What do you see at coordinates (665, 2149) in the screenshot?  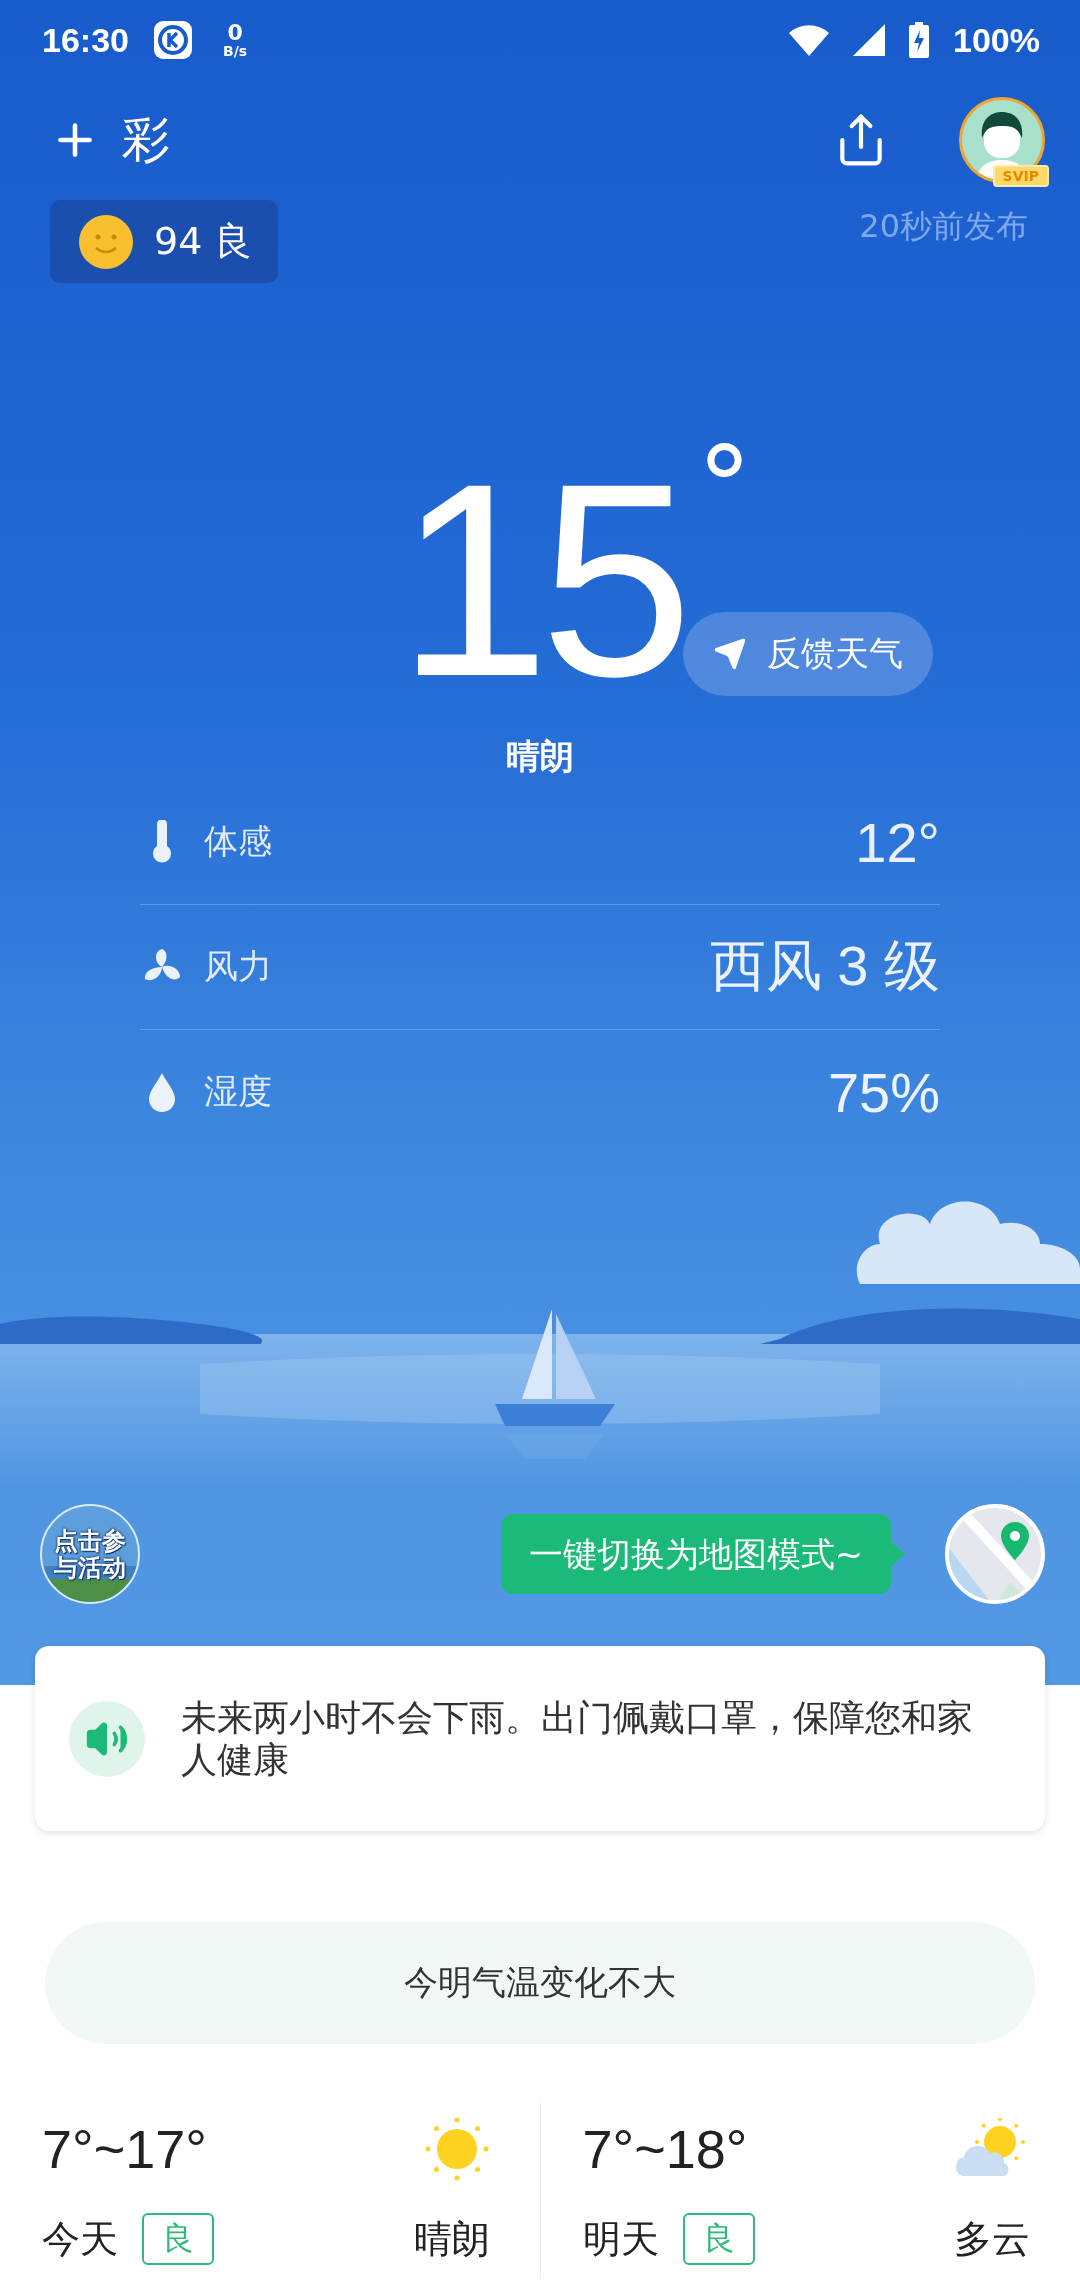 I see `temperature-range: 7°~18°` at bounding box center [665, 2149].